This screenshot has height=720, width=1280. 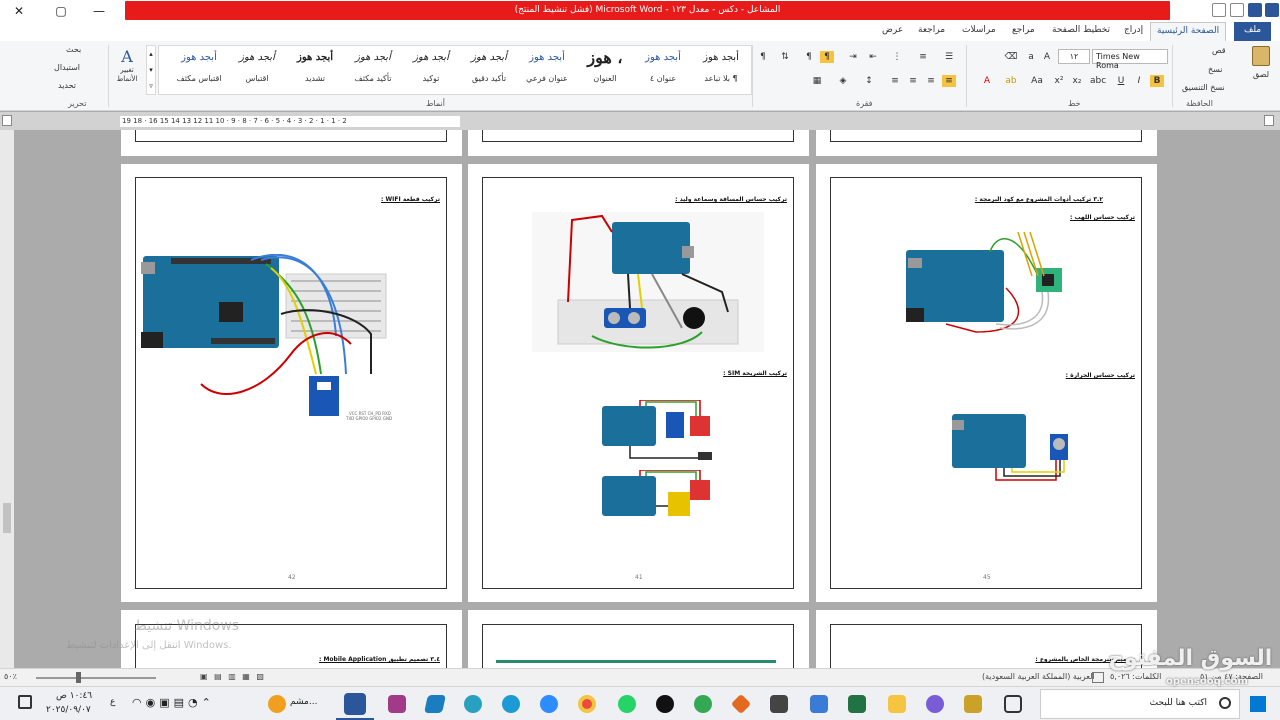 I want to click on chrome-icon, so click(x=587, y=704).